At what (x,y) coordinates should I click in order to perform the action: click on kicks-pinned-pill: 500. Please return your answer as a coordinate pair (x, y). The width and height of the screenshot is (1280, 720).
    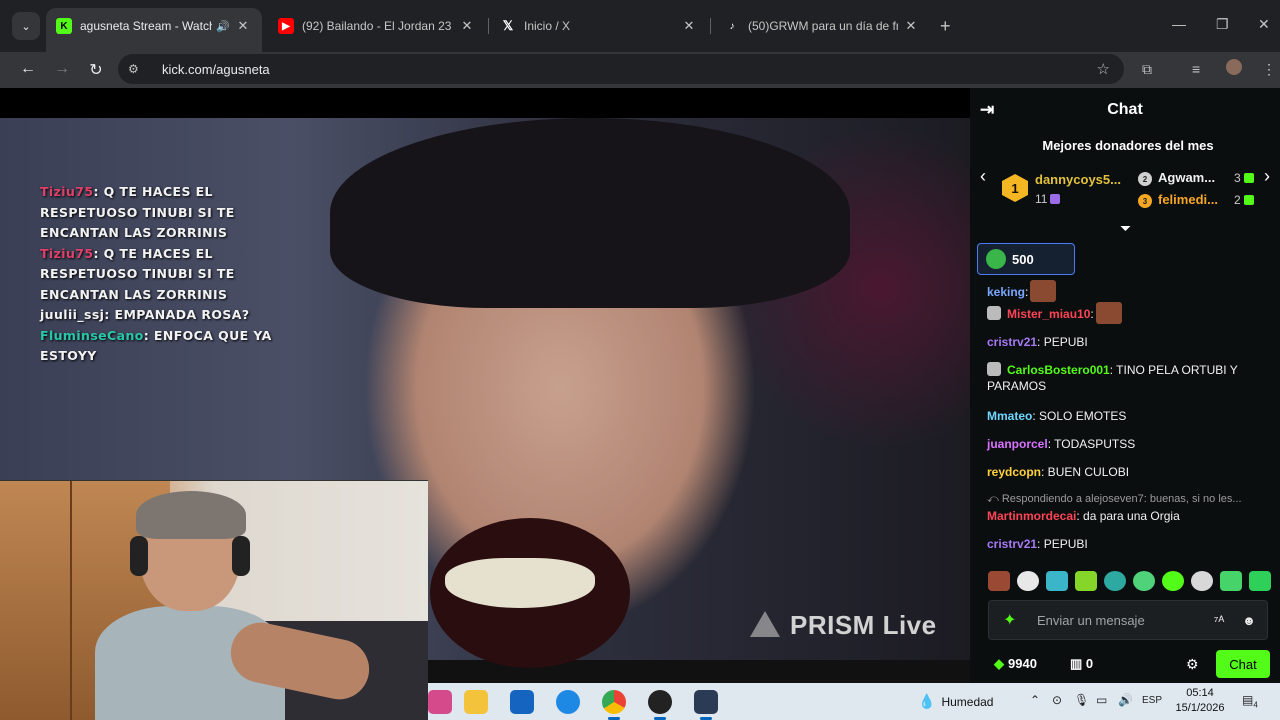
    Looking at the image, I should click on (1026, 259).